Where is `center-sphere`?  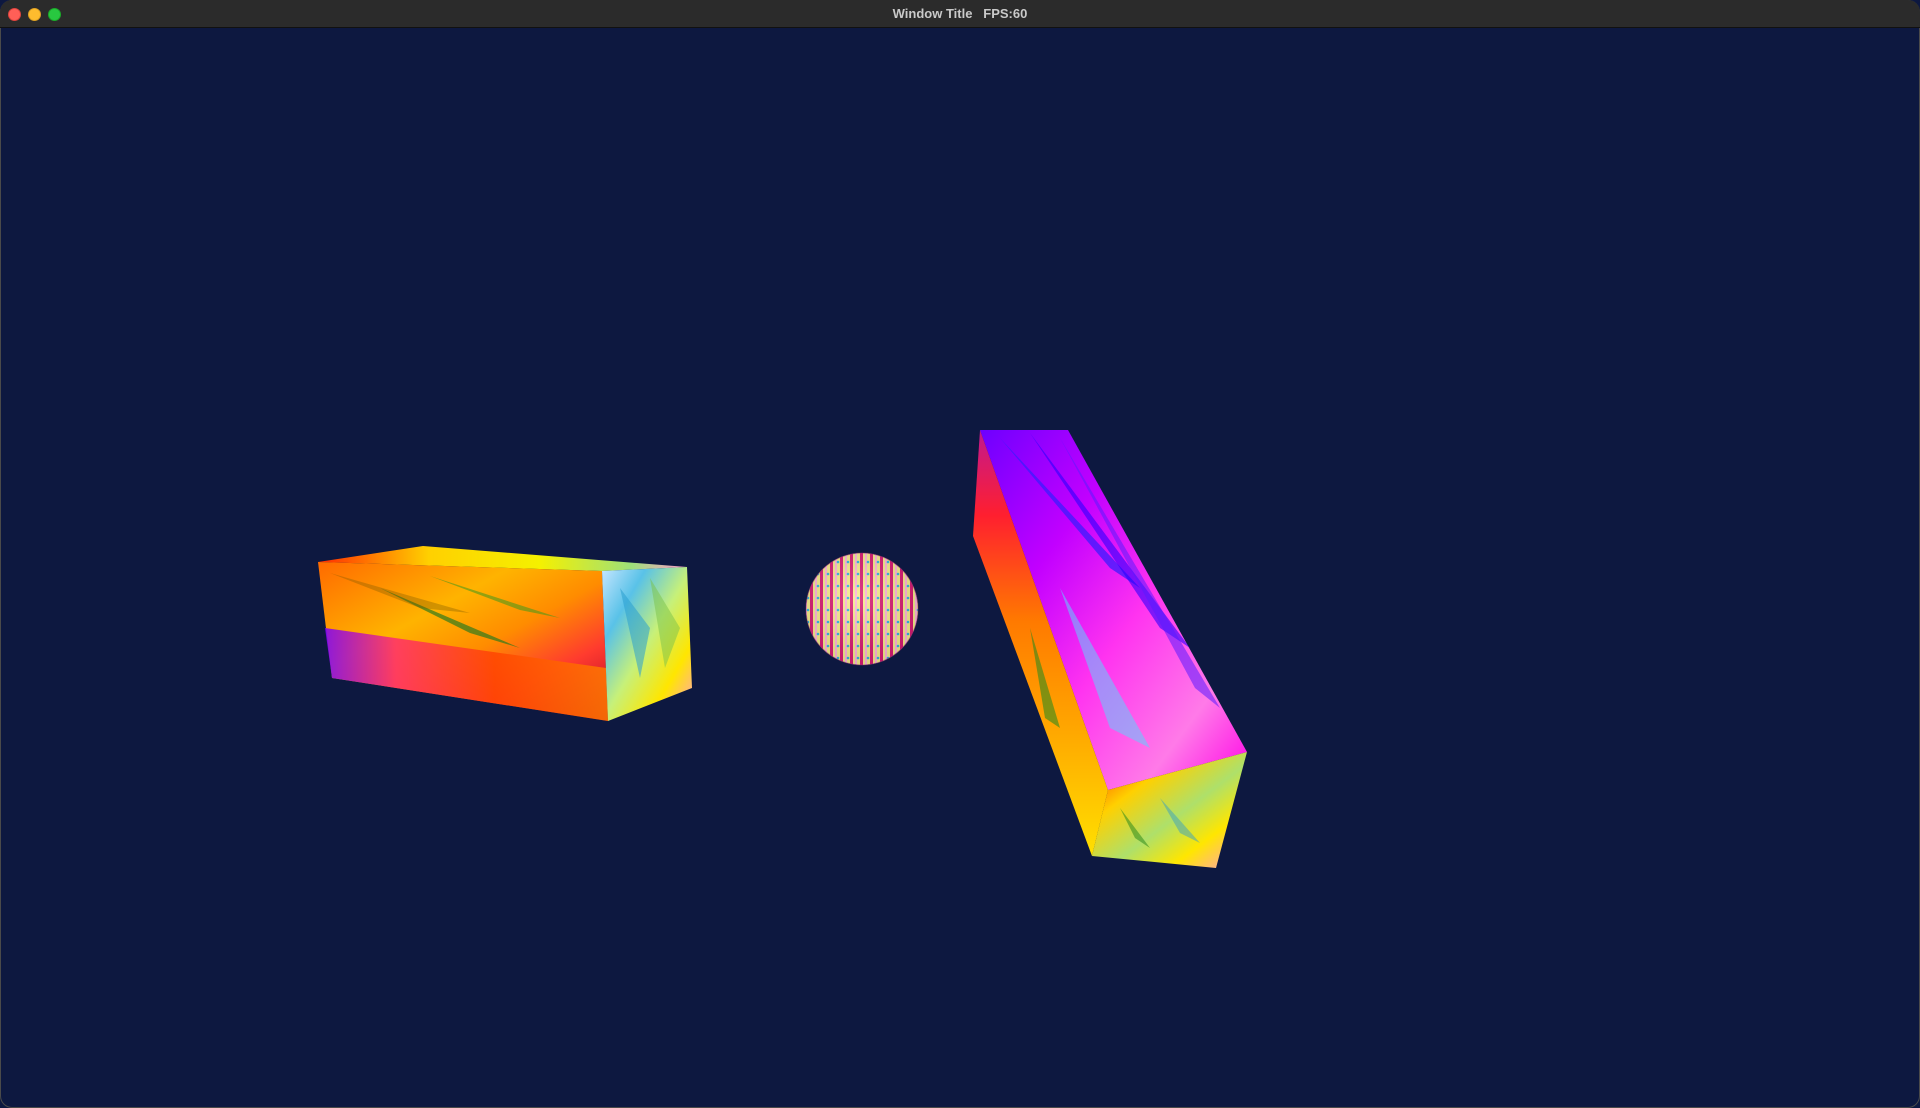 center-sphere is located at coordinates (862, 609).